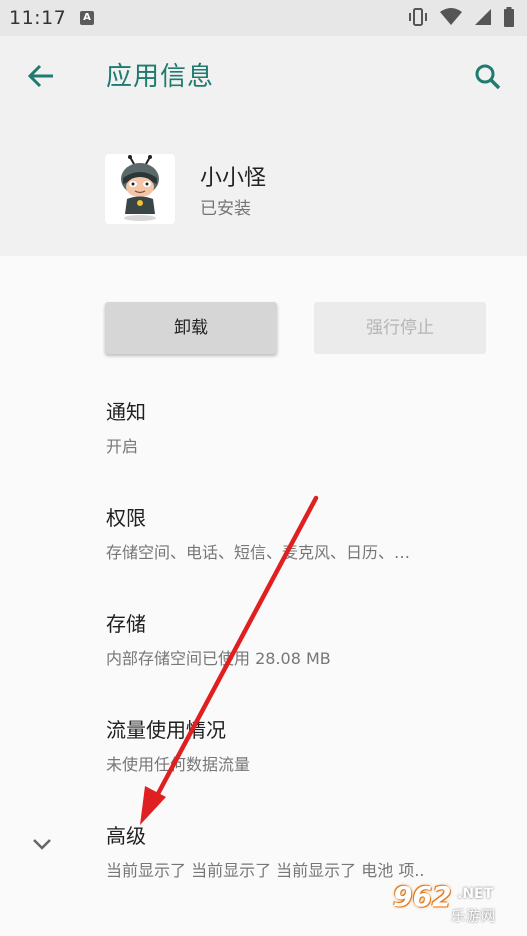  Describe the element at coordinates (418, 17) in the screenshot. I see `vibrate-icon` at that location.